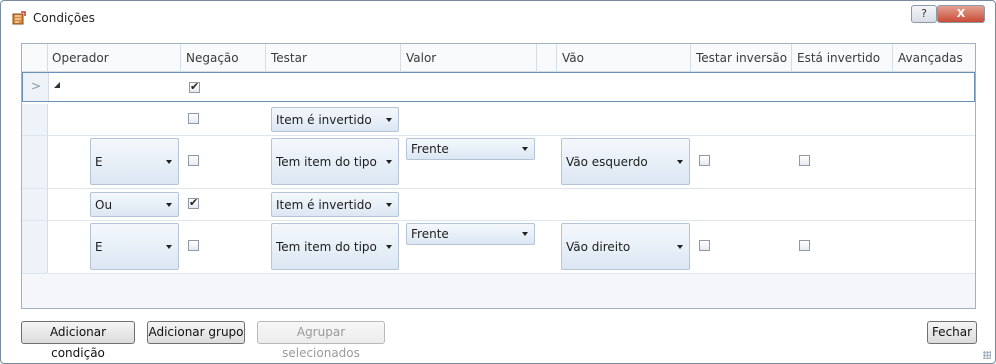 This screenshot has height=364, width=996. I want to click on title-bar: Condições ? X, so click(498, 18).